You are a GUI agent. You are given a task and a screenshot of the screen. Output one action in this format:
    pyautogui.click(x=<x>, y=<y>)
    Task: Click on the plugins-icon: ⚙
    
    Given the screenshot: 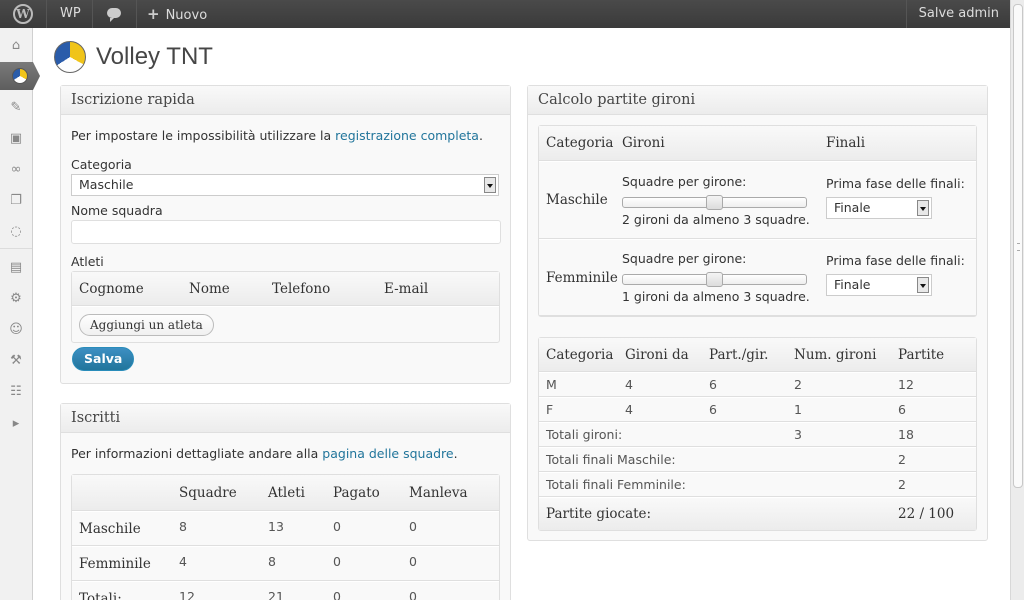 What is the action you would take?
    pyautogui.click(x=16, y=298)
    